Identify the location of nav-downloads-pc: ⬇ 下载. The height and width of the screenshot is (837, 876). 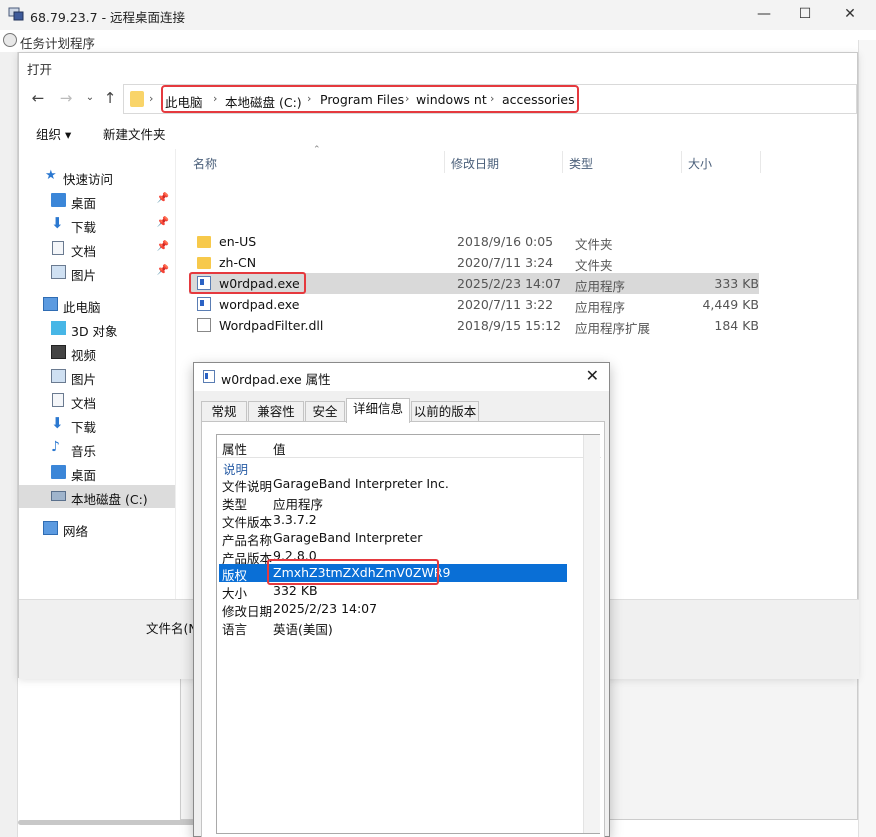
(97, 424).